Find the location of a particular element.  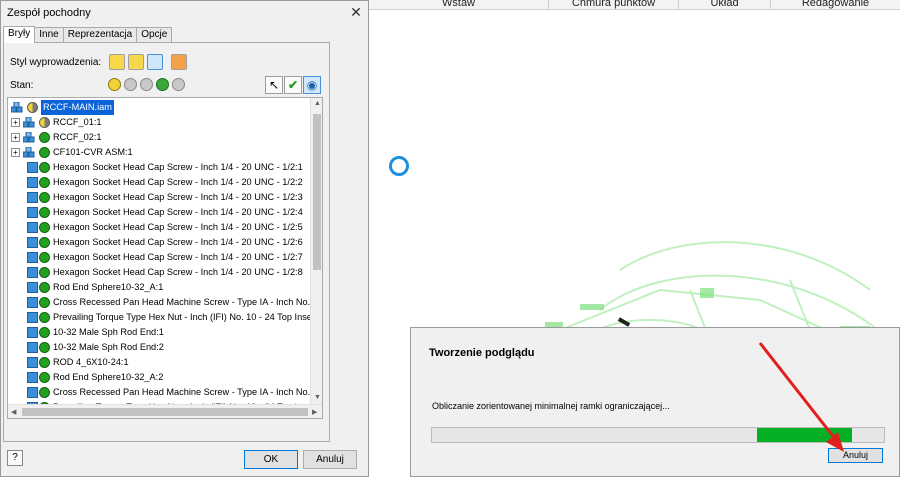

eye-preview-icon: ◉ is located at coordinates (312, 85).